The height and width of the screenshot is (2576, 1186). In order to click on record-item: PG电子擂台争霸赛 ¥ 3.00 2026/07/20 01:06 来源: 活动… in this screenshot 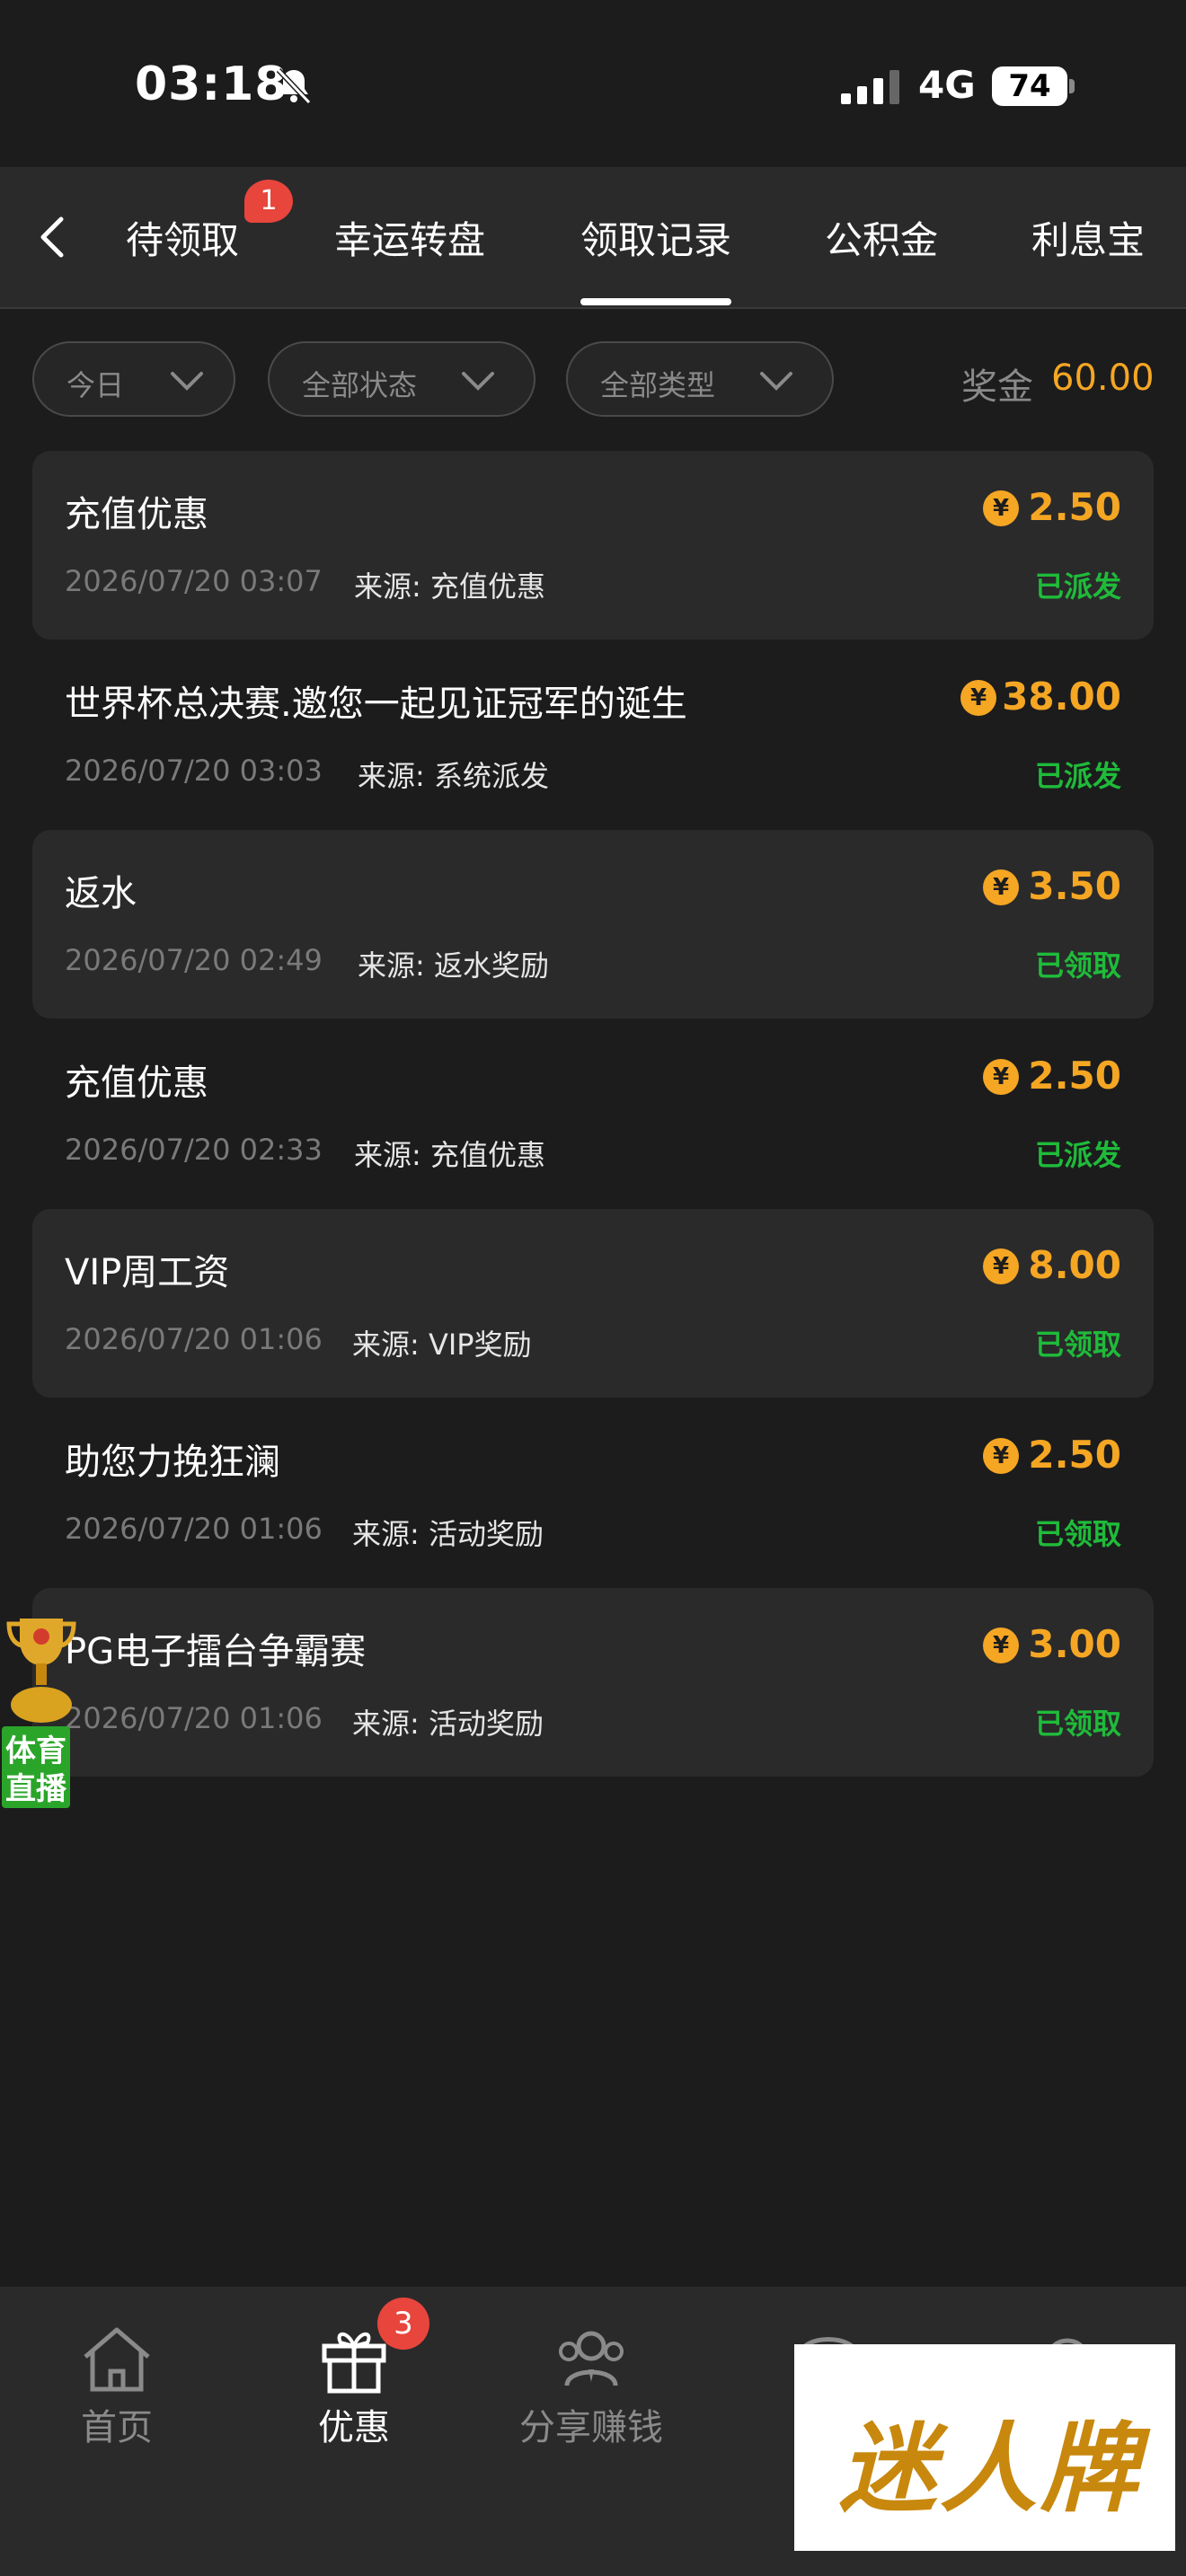, I will do `click(593, 1682)`.